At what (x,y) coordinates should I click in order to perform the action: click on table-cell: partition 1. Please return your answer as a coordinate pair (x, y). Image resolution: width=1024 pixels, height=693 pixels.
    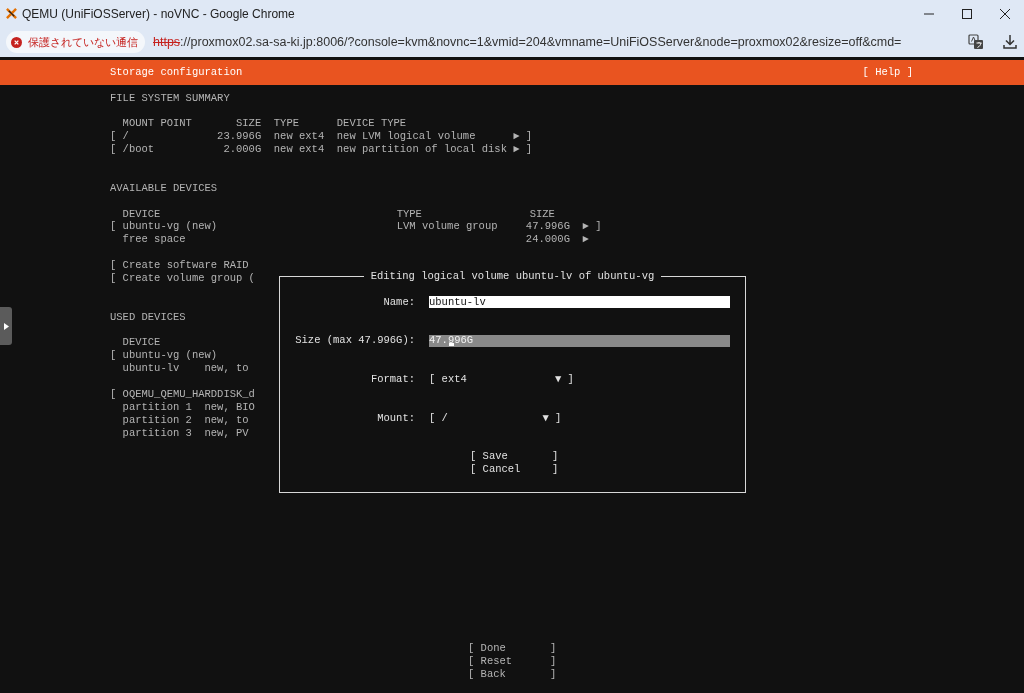
    Looking at the image, I should click on (163, 407).